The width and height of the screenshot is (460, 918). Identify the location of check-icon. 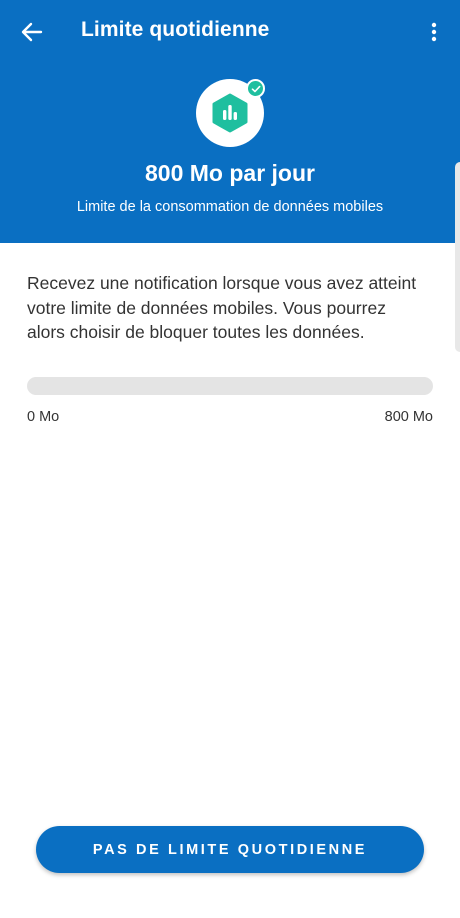
(255, 88).